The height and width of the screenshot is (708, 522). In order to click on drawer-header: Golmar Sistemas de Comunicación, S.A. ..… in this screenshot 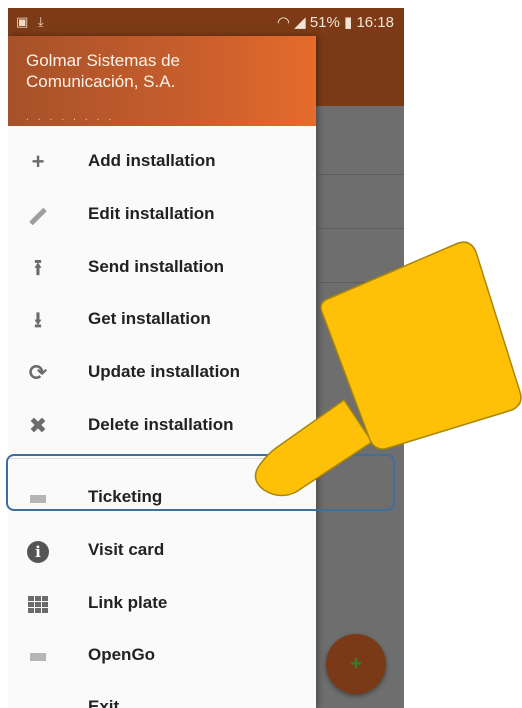, I will do `click(162, 81)`.